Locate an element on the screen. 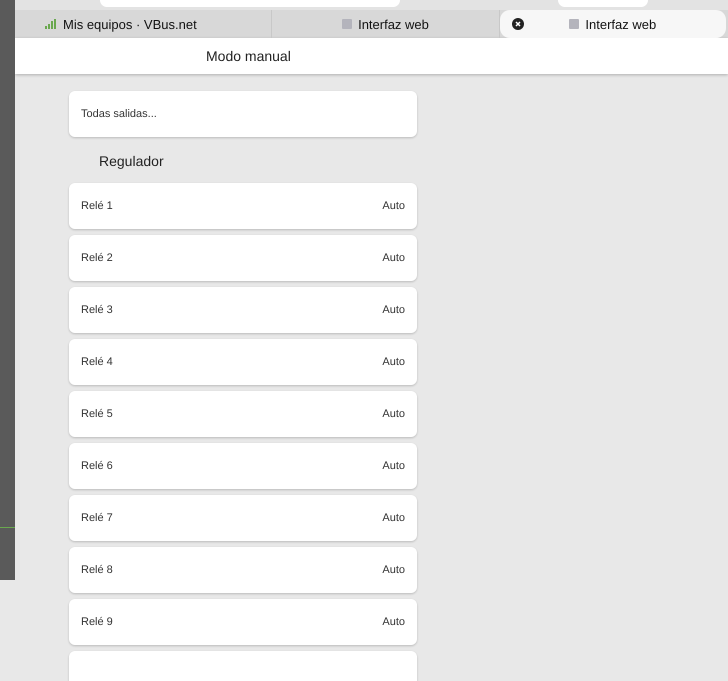 The image size is (728, 681). relay-row: Relé 8 Auto is located at coordinates (243, 570).